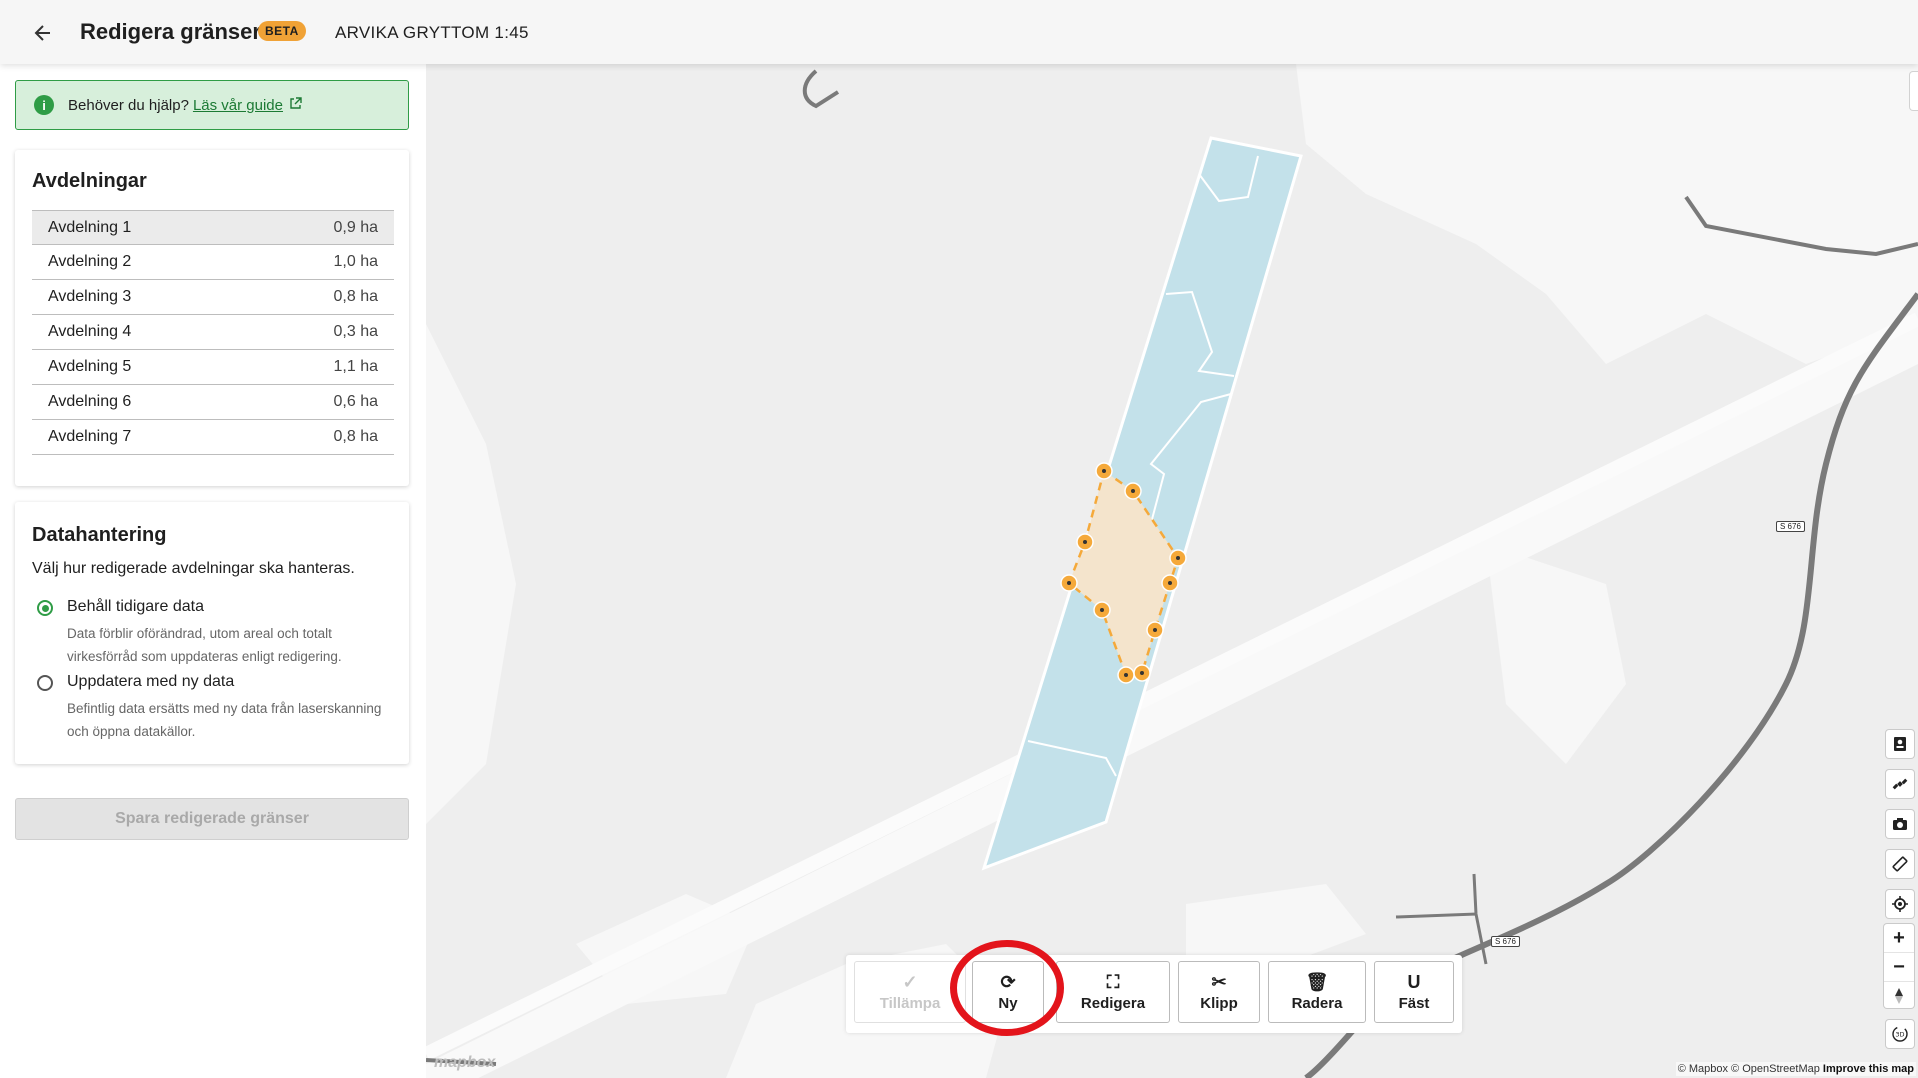 The width and height of the screenshot is (1918, 1078). I want to click on improve-map-link: Improve this map, so click(1868, 1069).